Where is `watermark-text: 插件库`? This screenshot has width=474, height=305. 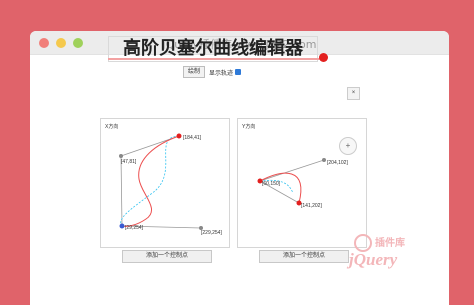 watermark-text: 插件库 is located at coordinates (390, 242).